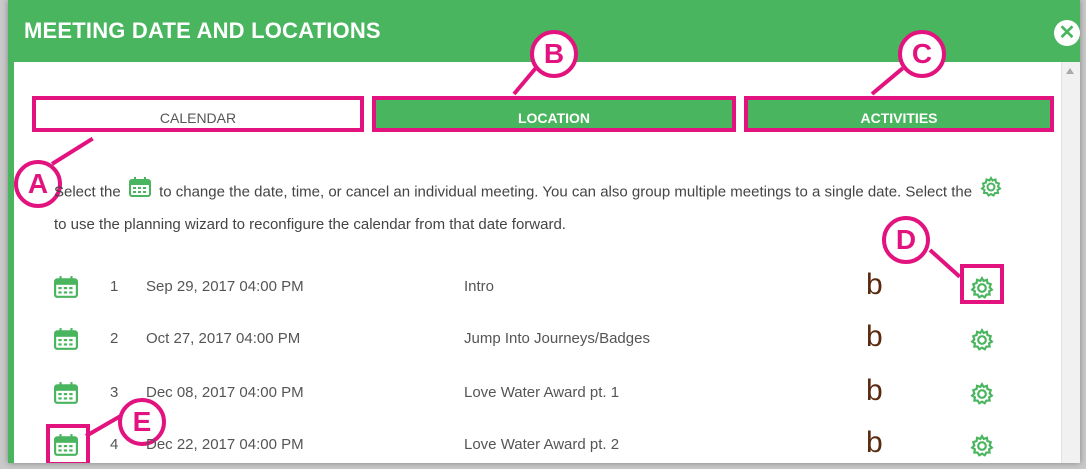 The height and width of the screenshot is (469, 1086). I want to click on tab-activities: ACTIVITIES, so click(899, 114).